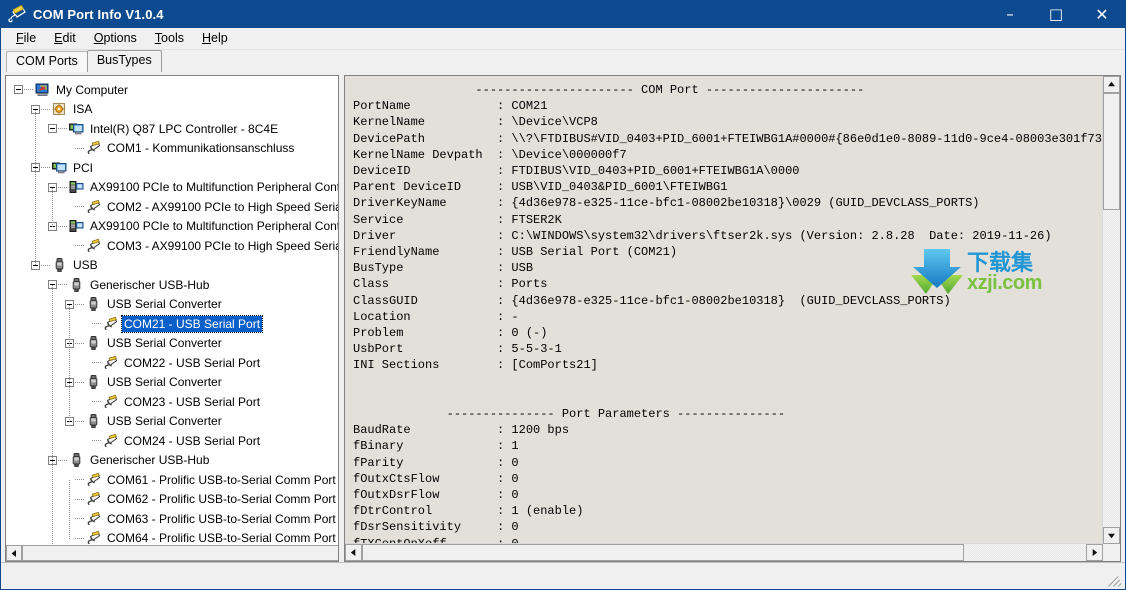 The height and width of the screenshot is (590, 1126). What do you see at coordinates (172, 553) in the screenshot?
I see `tree-horizontal-scrollbar` at bounding box center [172, 553].